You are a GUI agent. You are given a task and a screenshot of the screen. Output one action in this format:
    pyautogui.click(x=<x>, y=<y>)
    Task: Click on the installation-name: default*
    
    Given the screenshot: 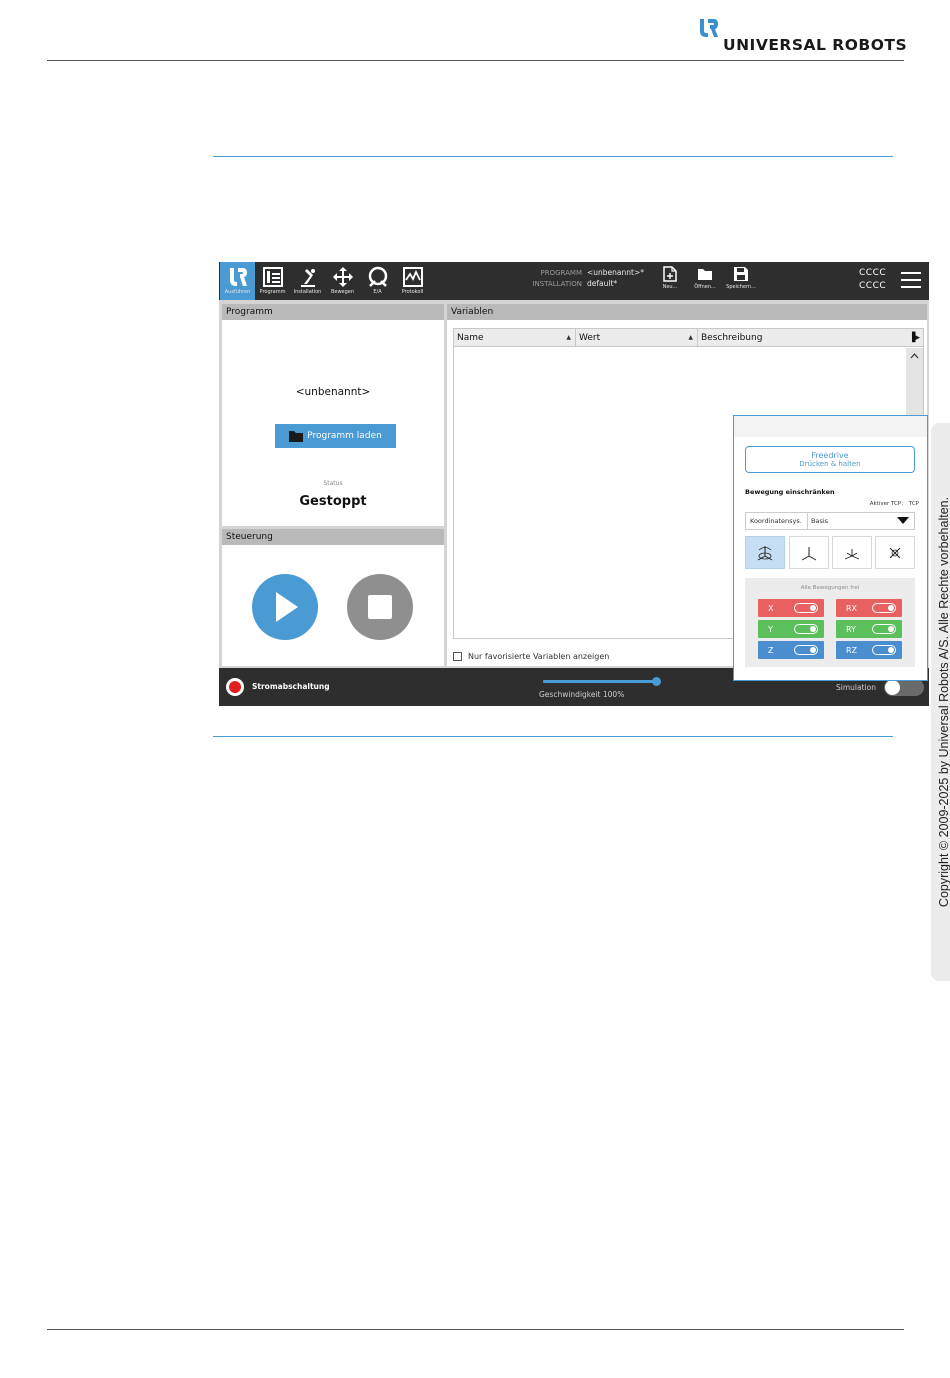 What is the action you would take?
    pyautogui.click(x=602, y=283)
    